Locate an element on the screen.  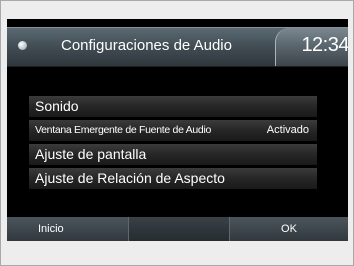
bottom-bar: Inicio OK is located at coordinates (177, 229).